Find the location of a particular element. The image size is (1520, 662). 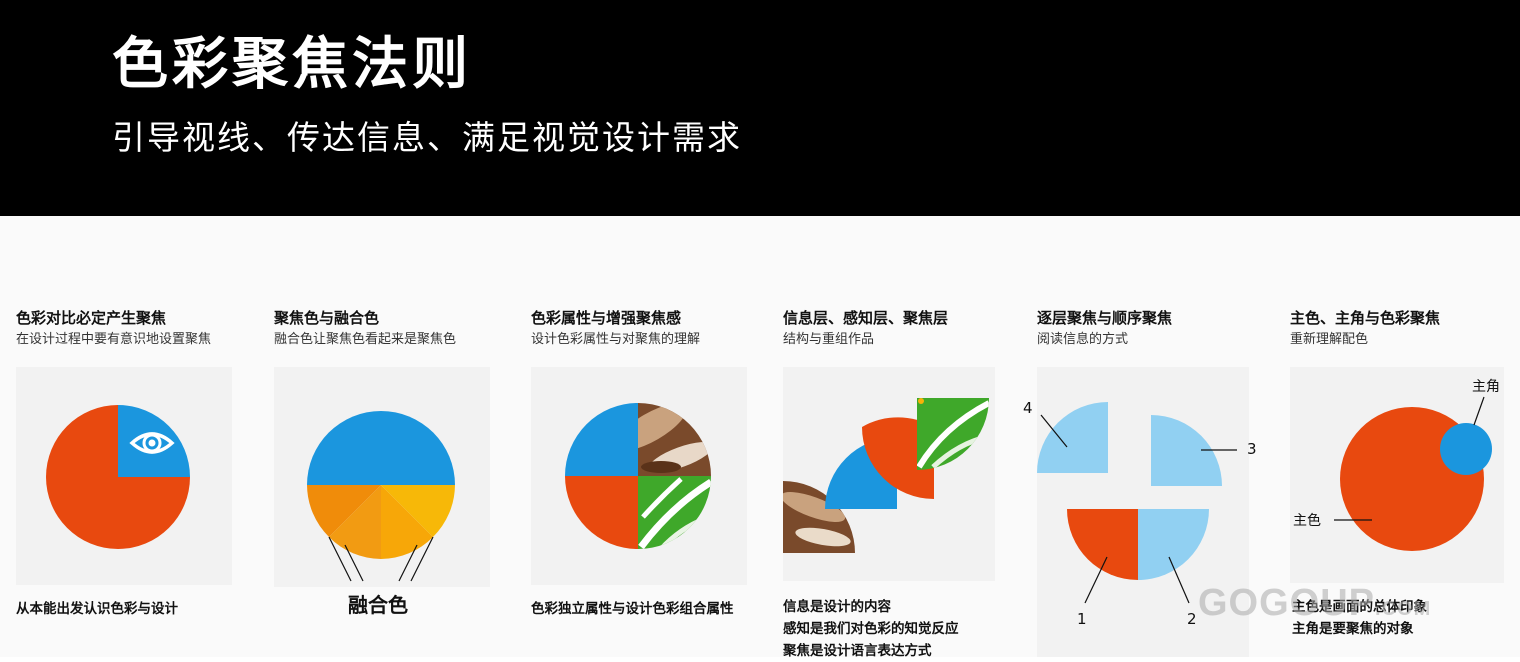

quadrant-bottom-right is located at coordinates (154, 513).